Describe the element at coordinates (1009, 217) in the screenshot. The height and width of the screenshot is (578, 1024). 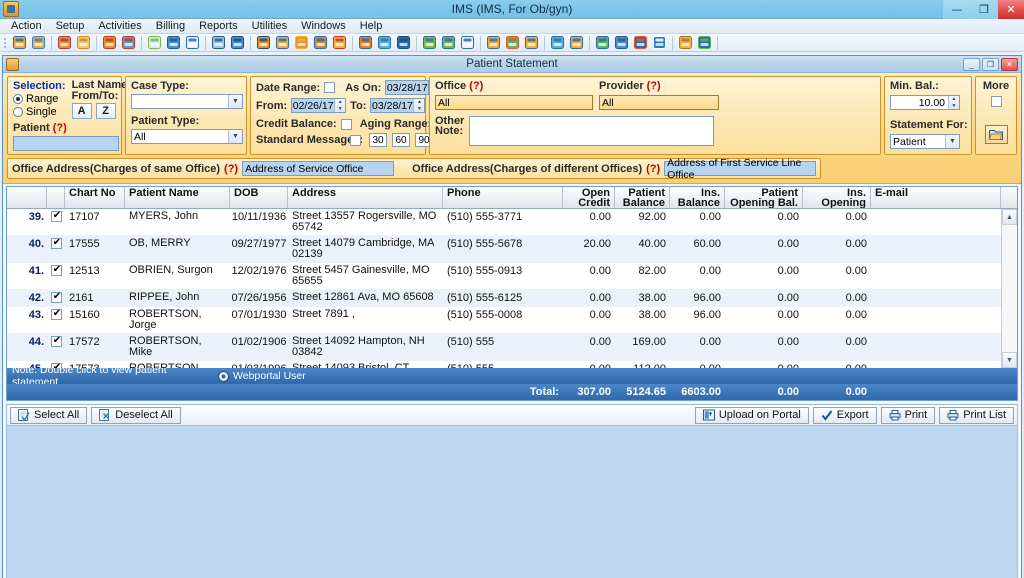
I see `scroll-up-button: ▲` at that location.